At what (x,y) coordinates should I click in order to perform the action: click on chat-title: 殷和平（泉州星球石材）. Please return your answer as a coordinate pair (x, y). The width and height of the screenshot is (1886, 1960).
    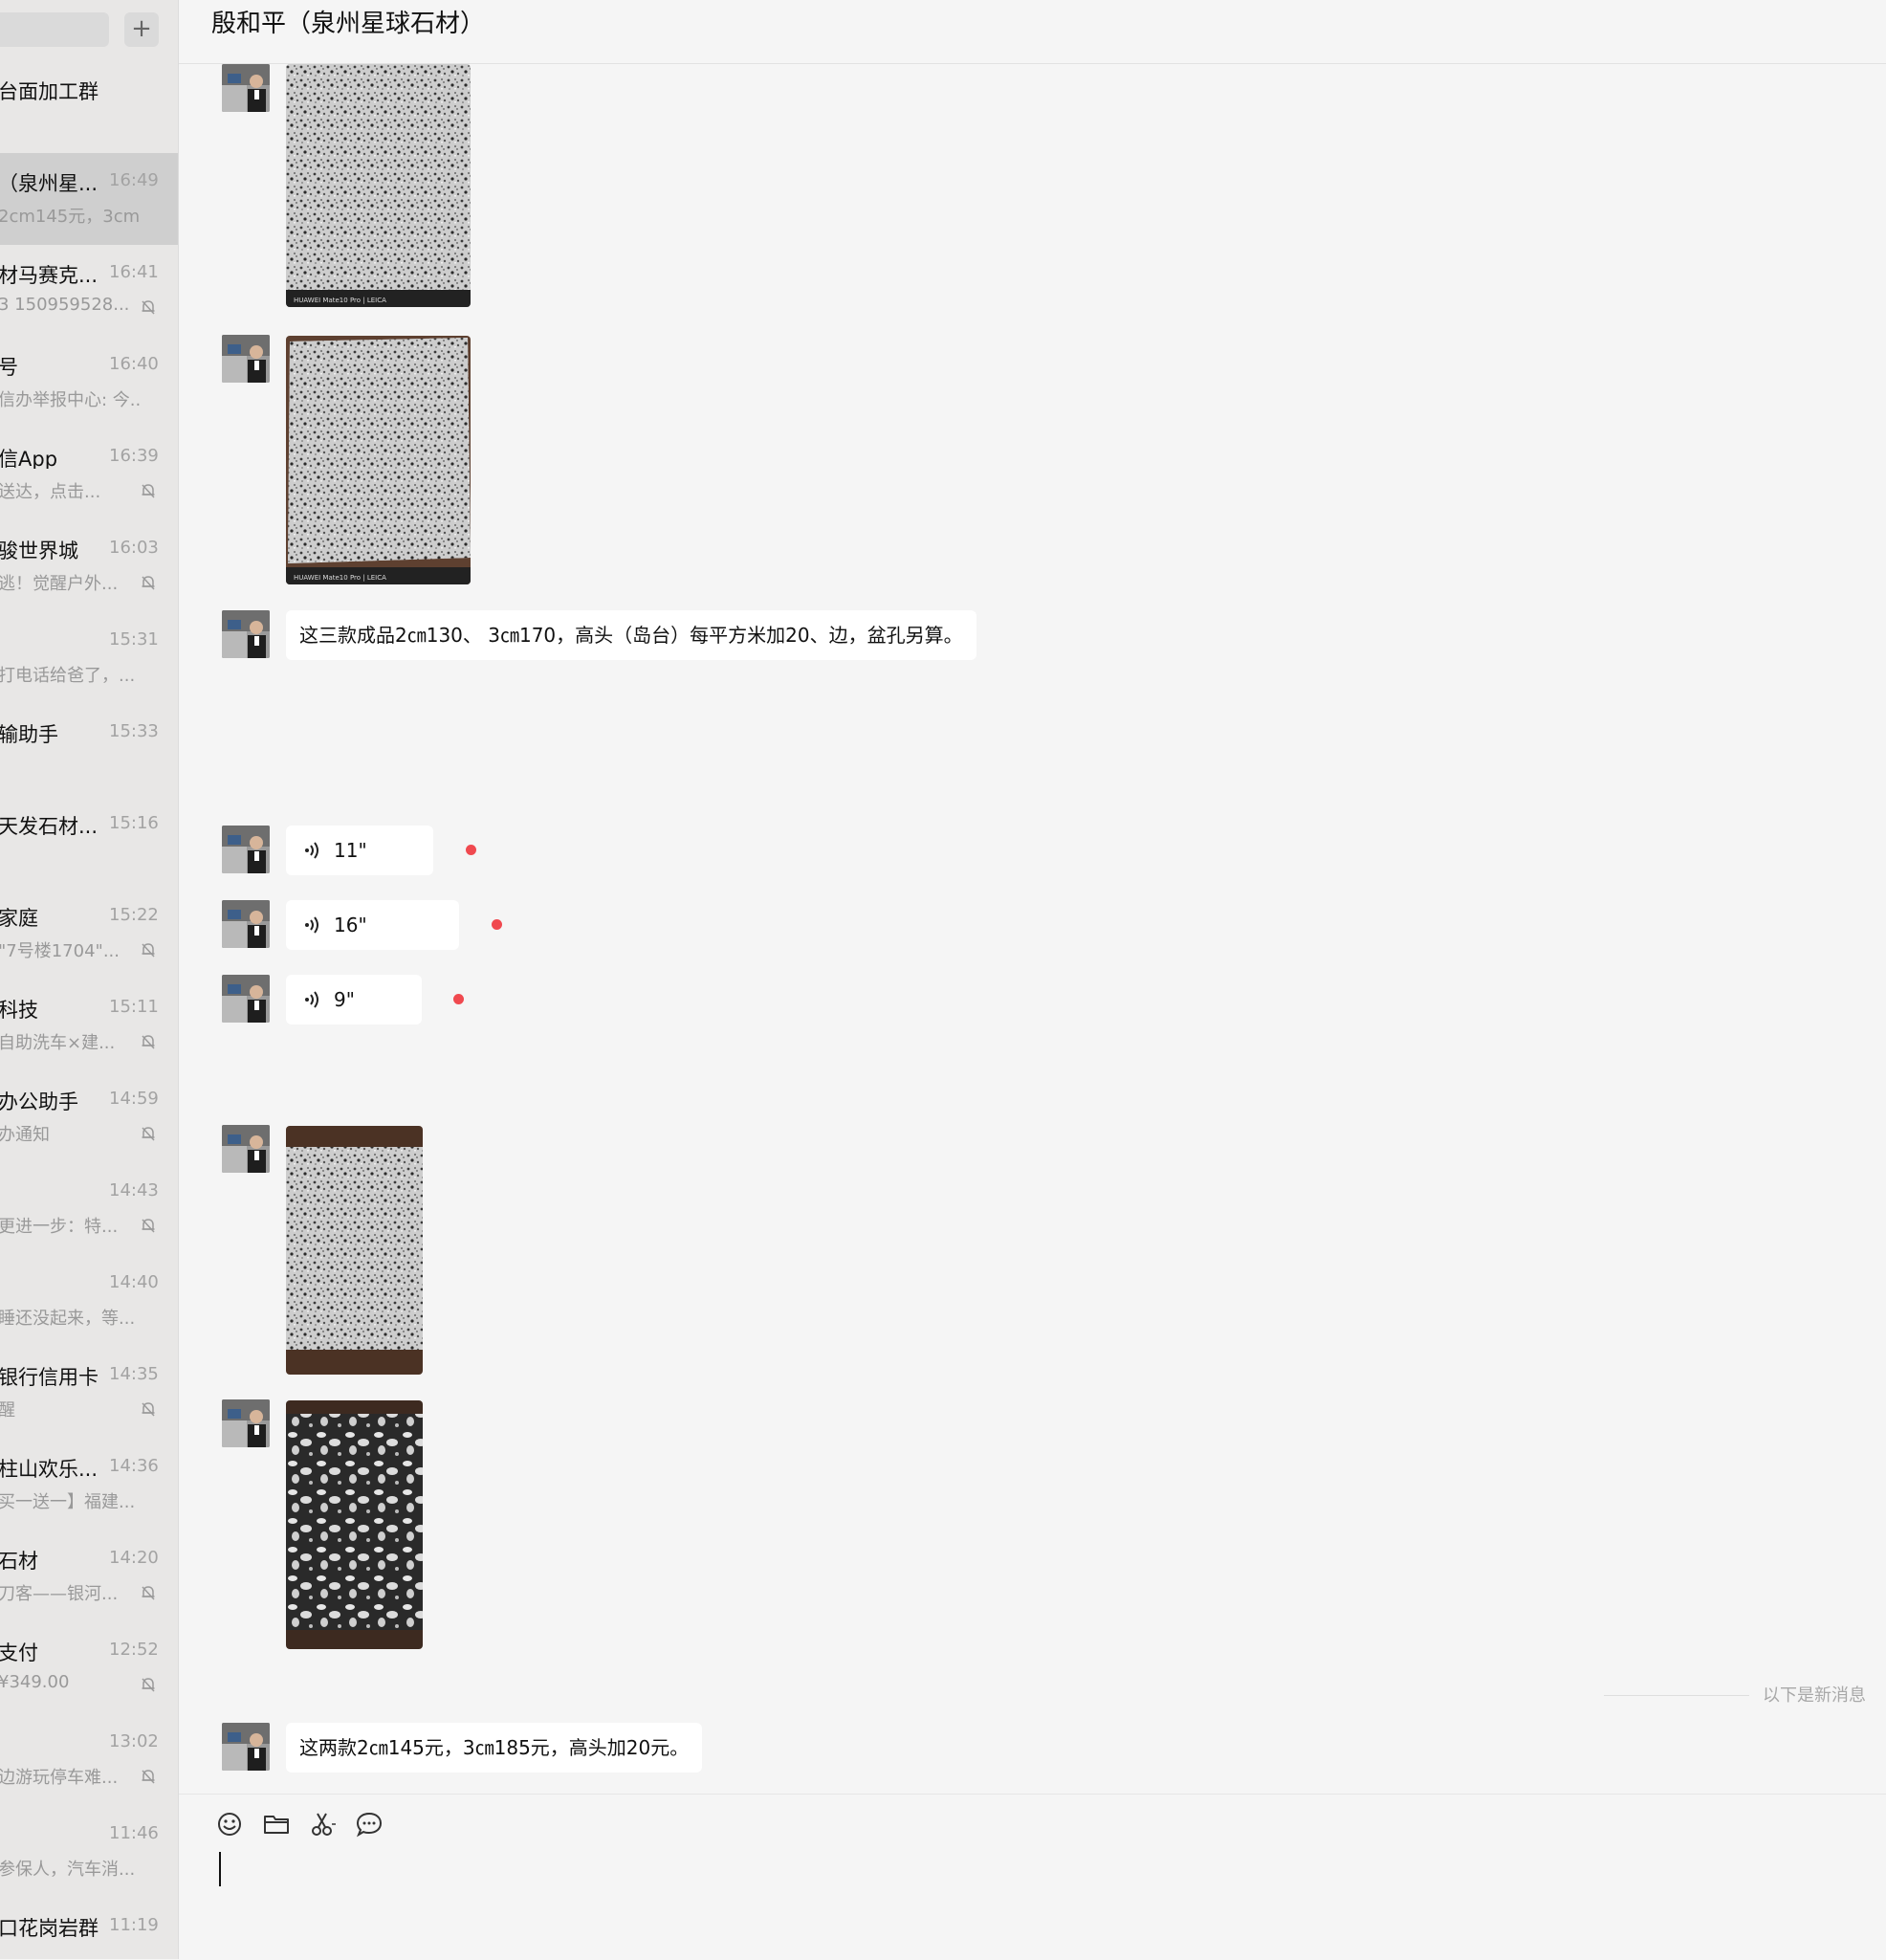
    Looking at the image, I should click on (348, 24).